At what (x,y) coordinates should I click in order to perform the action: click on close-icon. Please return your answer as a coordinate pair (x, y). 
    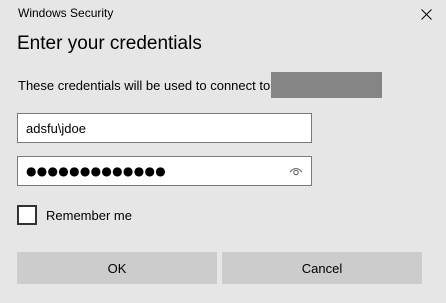
    Looking at the image, I should click on (426, 14).